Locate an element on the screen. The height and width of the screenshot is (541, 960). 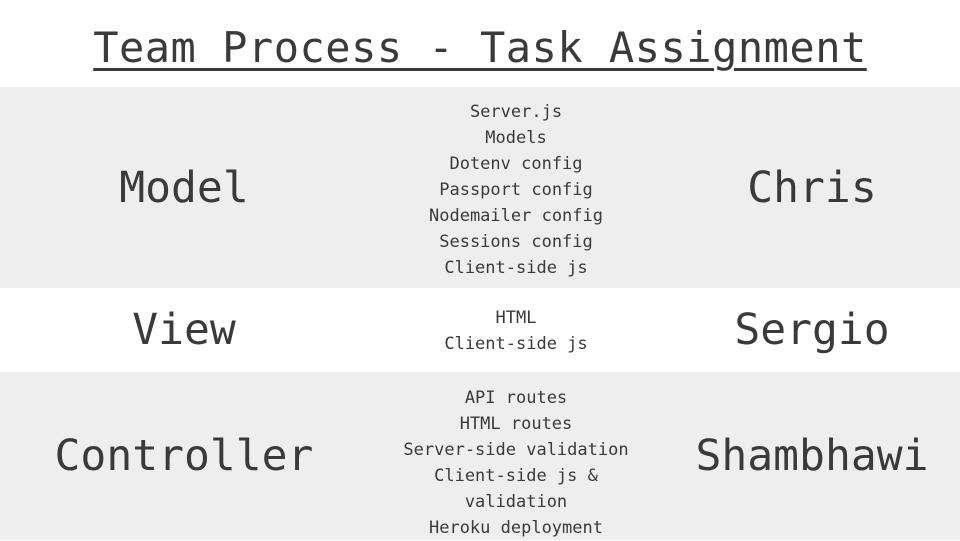
task-item: Dotenv config is located at coordinates (516, 163).